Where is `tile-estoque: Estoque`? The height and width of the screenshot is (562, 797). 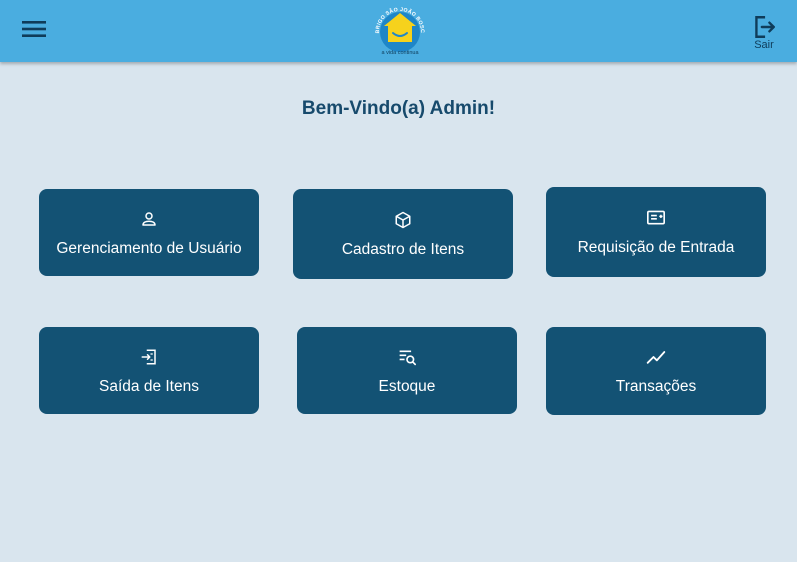 tile-estoque: Estoque is located at coordinates (407, 370).